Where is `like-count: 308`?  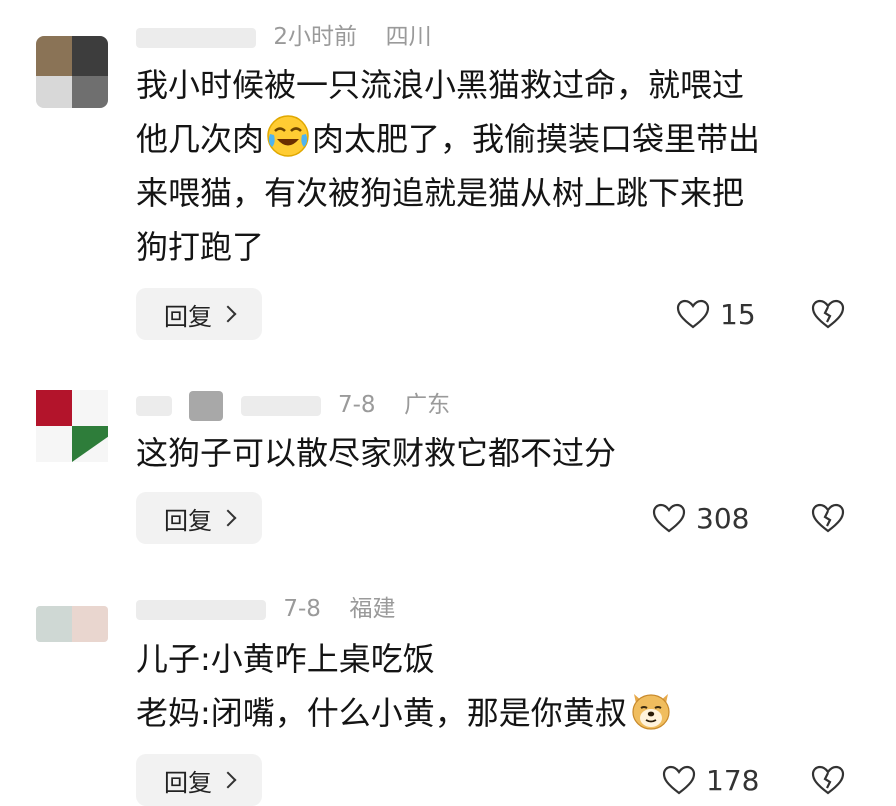
like-count: 308 is located at coordinates (723, 518).